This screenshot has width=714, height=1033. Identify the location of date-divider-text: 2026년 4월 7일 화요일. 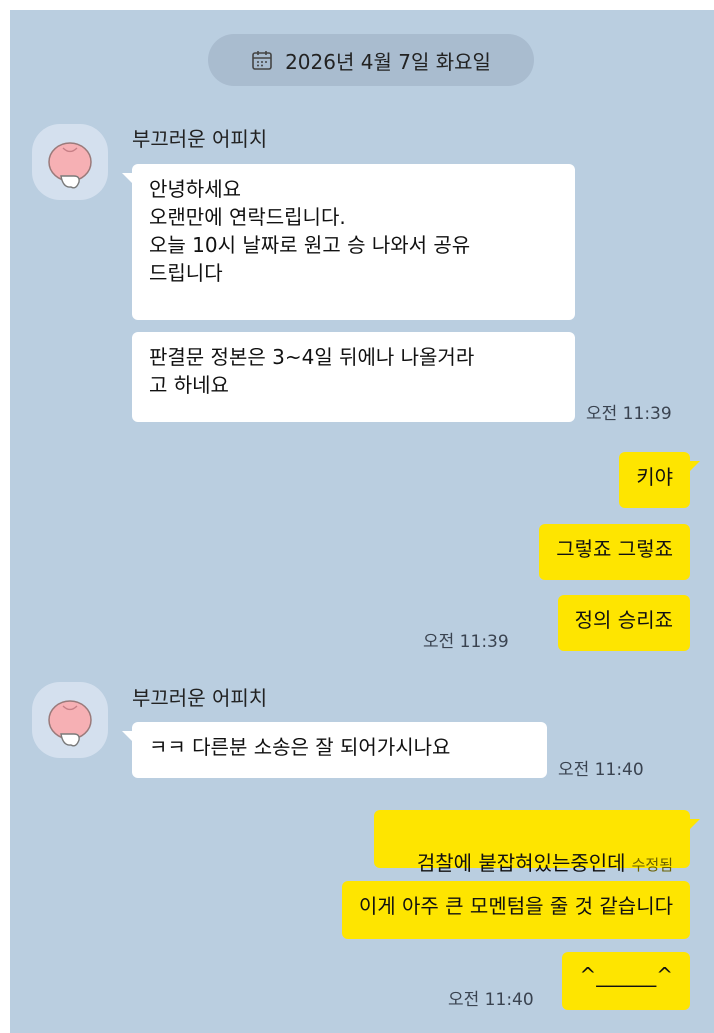
(388, 61).